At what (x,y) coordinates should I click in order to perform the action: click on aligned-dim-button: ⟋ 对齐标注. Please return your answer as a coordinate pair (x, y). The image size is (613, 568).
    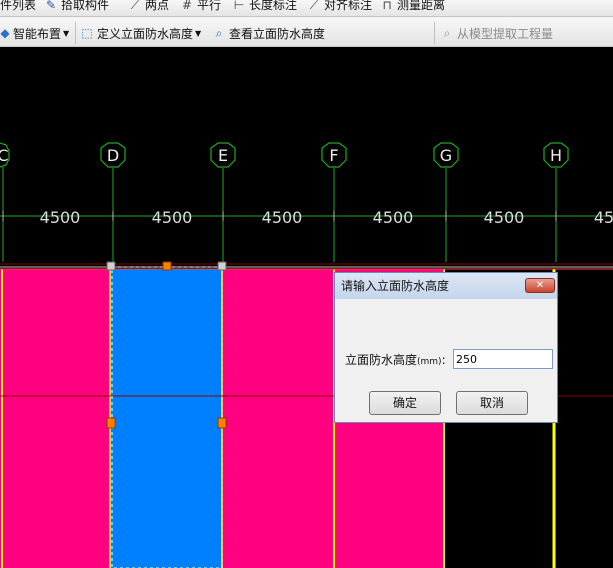
    Looking at the image, I should click on (339, 6).